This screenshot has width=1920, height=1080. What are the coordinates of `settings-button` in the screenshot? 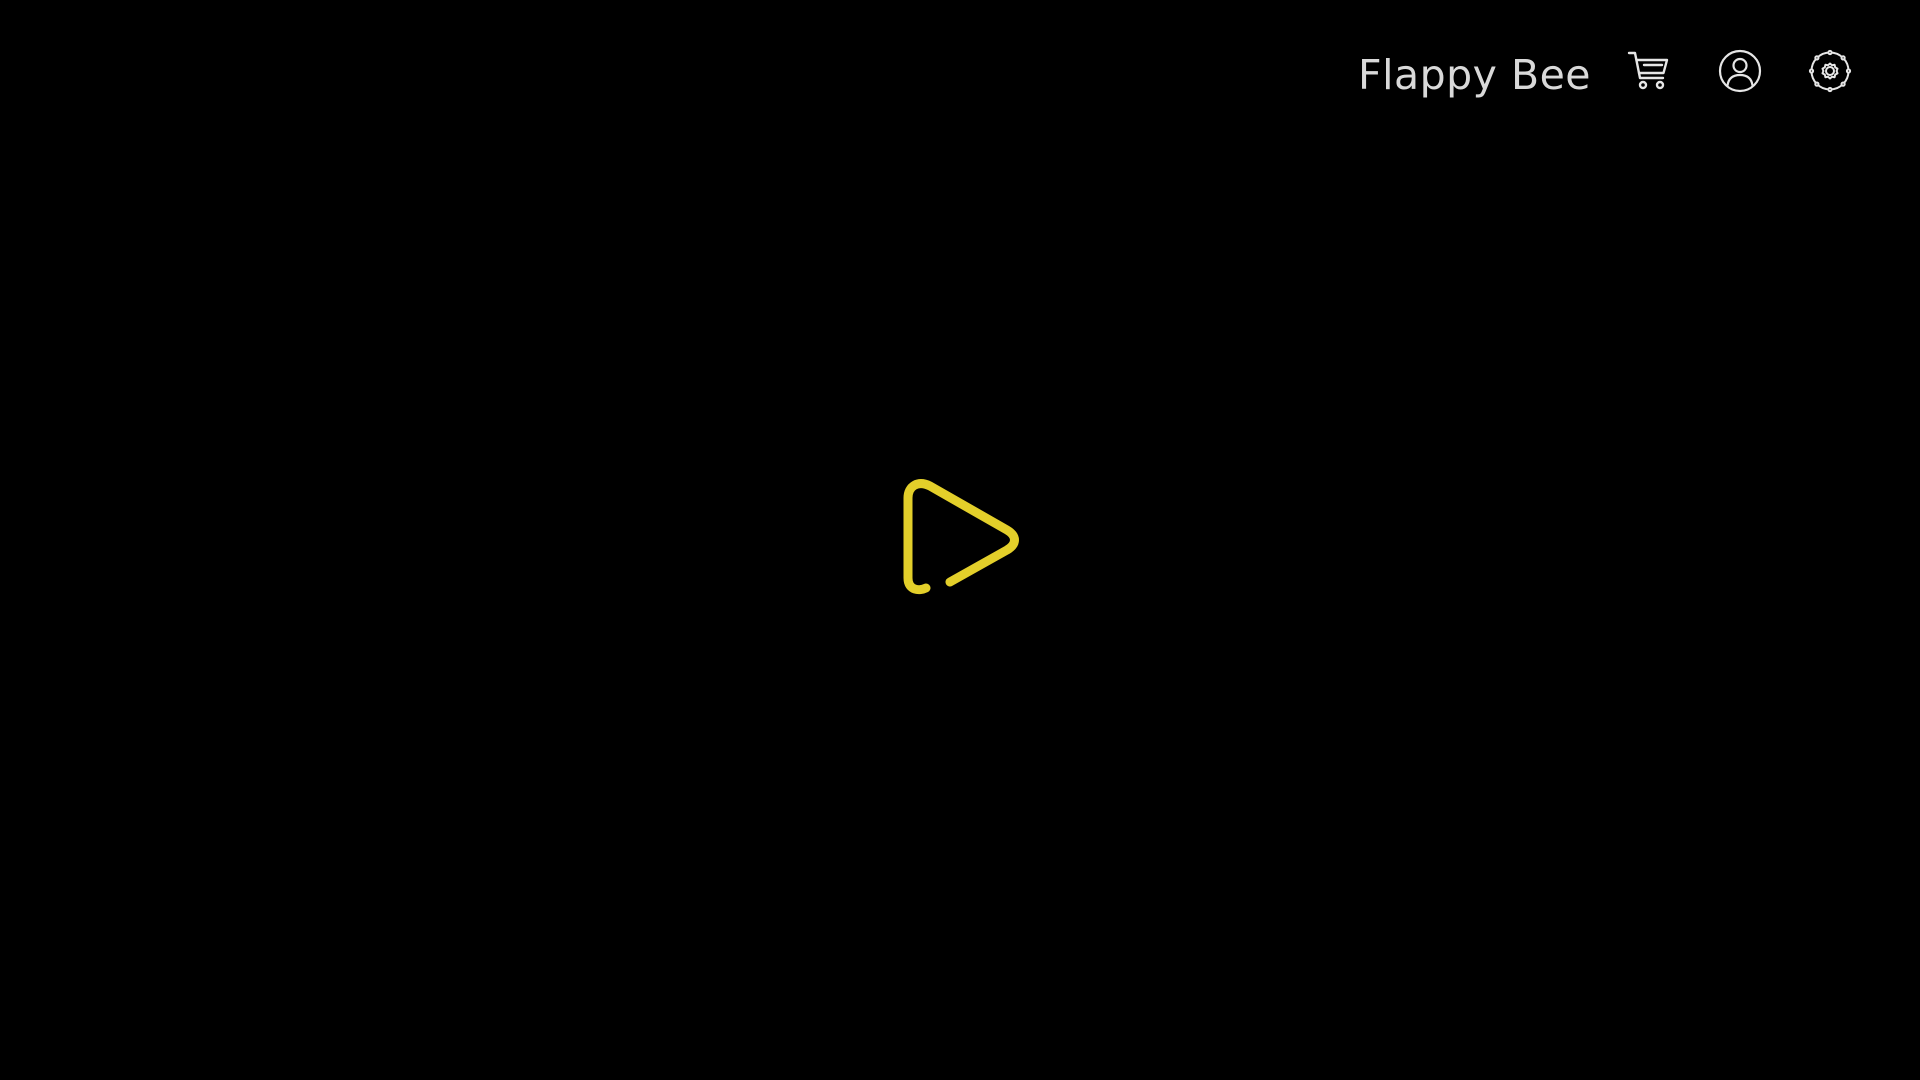 It's located at (1830, 71).